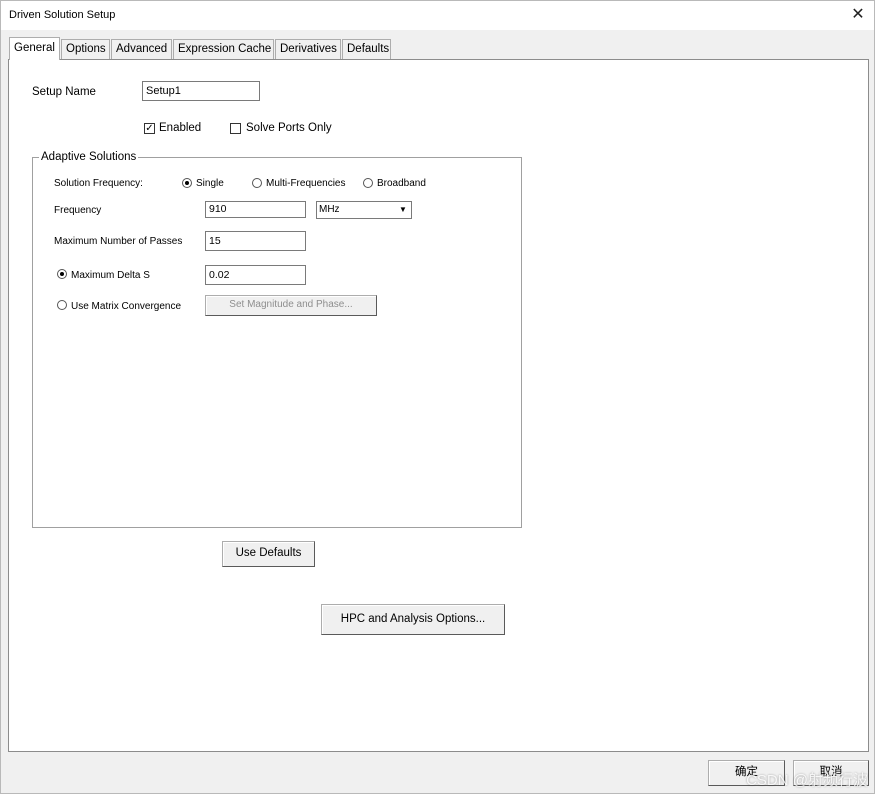 This screenshot has height=794, width=875. I want to click on max-delta-s-label: Maximum Delta S, so click(110, 275).